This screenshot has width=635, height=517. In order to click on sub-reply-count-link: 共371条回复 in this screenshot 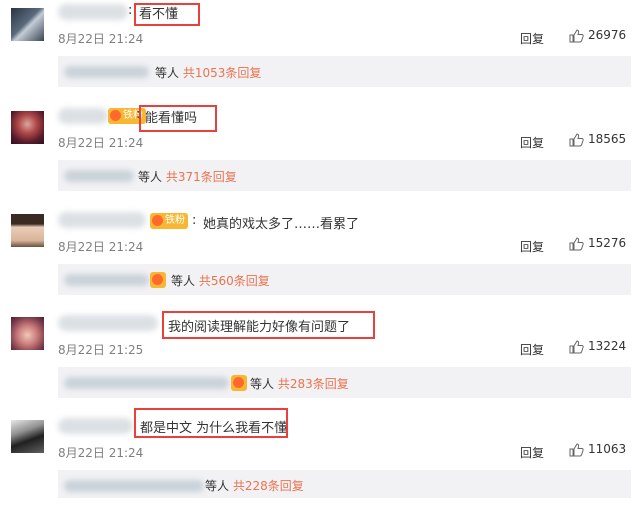, I will do `click(201, 177)`.